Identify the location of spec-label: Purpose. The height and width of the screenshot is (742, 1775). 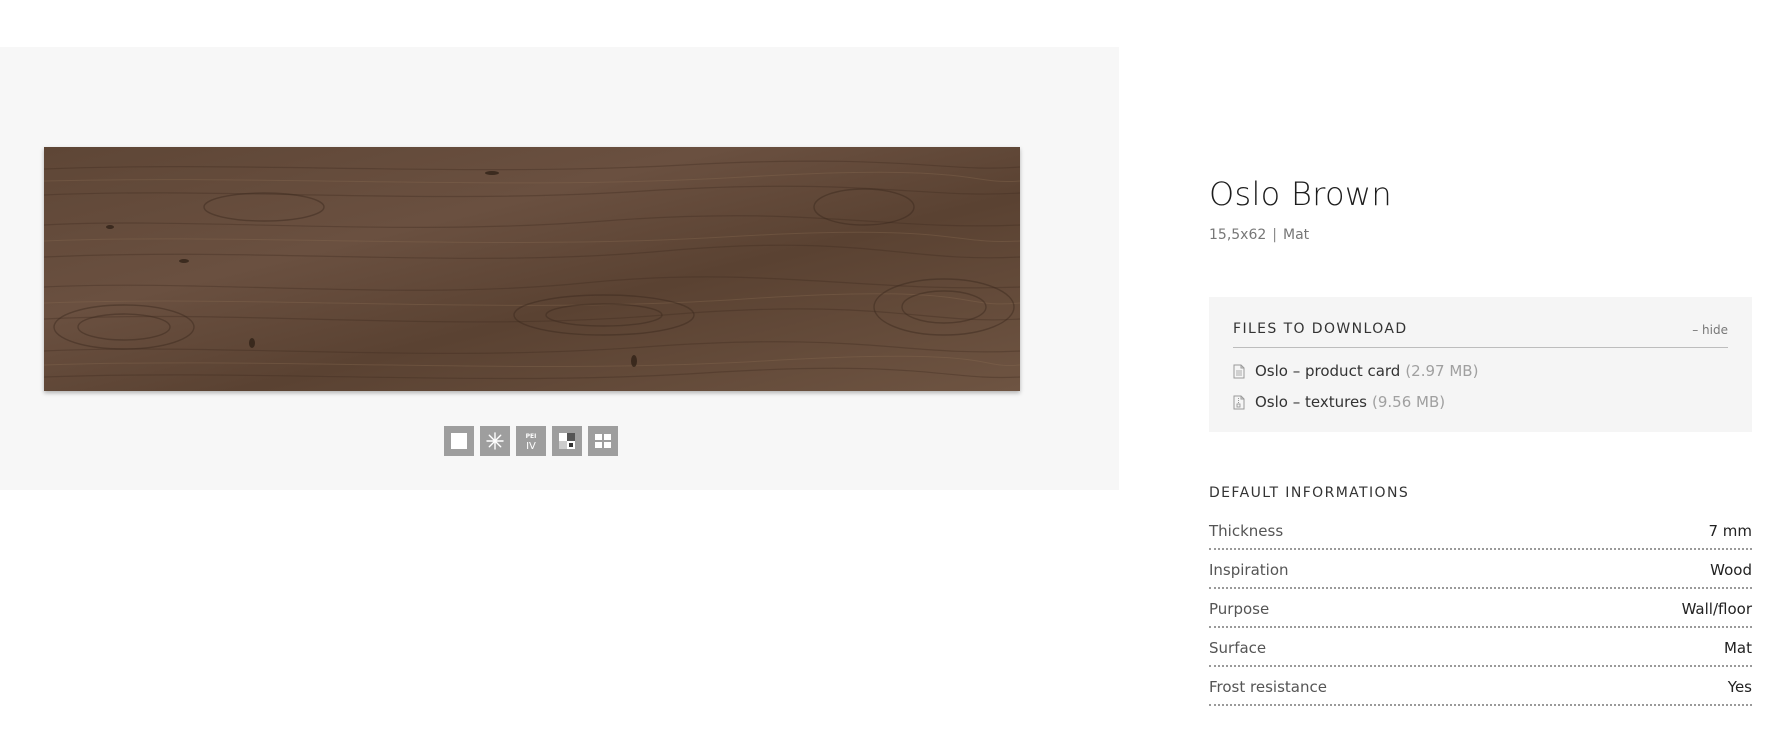
(1239, 609).